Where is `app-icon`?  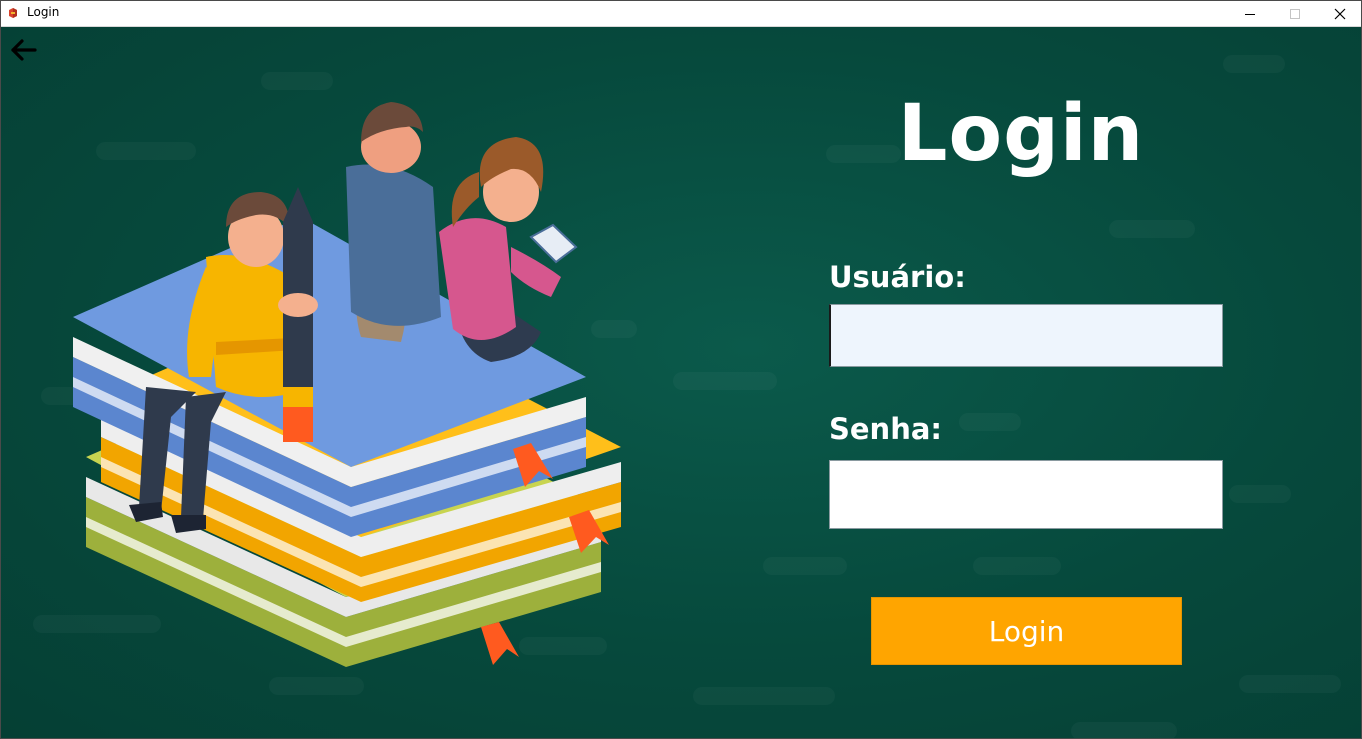 app-icon is located at coordinates (13, 13).